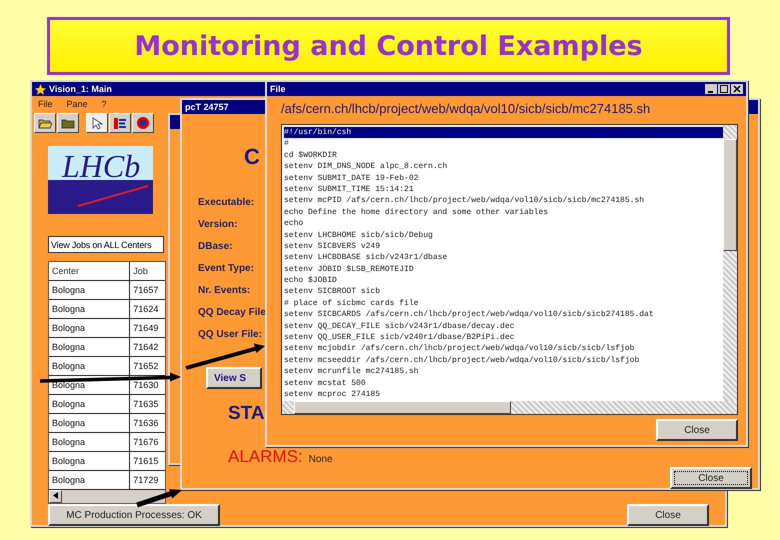 The height and width of the screenshot is (540, 780). What do you see at coordinates (469, 315) in the screenshot?
I see `code-line: setenv SICBCARDS /afs/cern.ch/lhcb/project/web/wdqa/vol10/sicb/sicb274185.dat` at bounding box center [469, 315].